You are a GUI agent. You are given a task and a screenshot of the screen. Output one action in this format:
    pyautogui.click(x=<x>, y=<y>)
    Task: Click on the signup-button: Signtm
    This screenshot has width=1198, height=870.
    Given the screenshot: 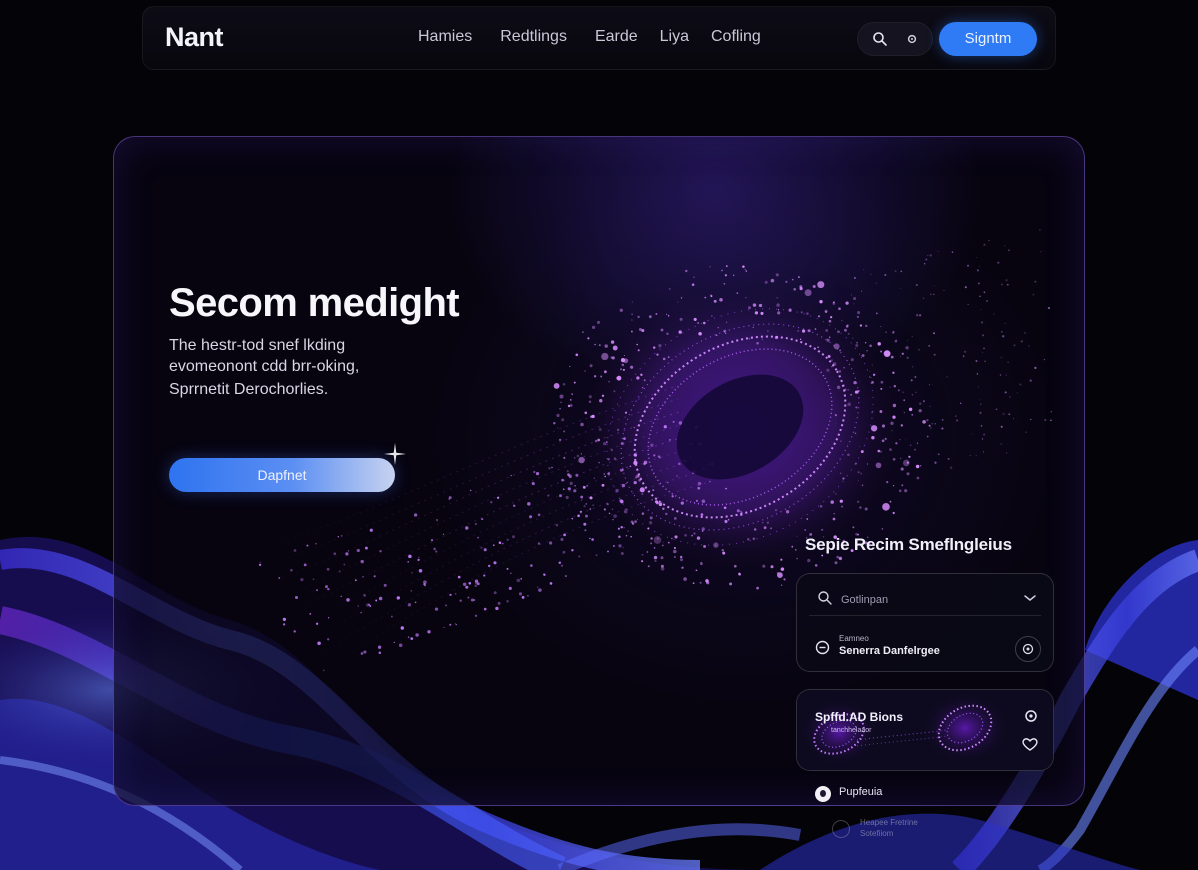 What is the action you would take?
    pyautogui.click(x=988, y=39)
    